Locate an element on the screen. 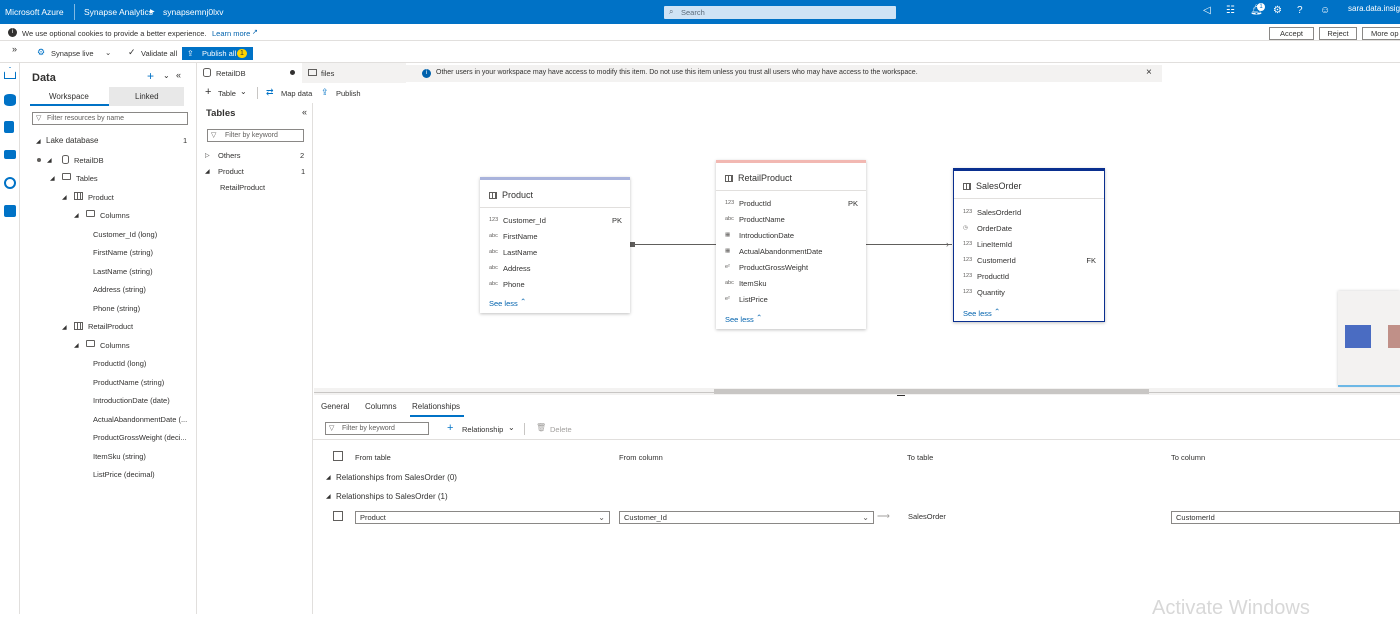 Image resolution: width=1400 pixels, height=620 pixels. tree-column-item: ListPrice (decimal) is located at coordinates (124, 474).